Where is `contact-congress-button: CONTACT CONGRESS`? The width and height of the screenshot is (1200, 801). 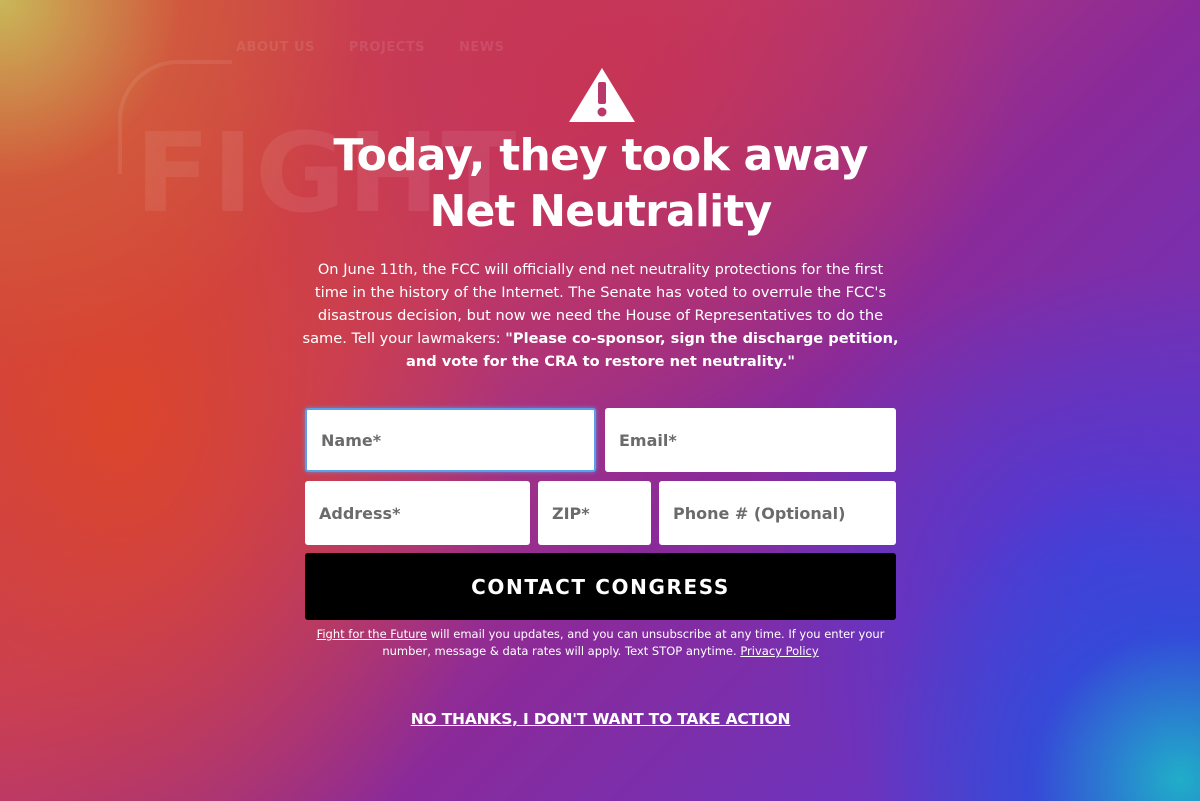 contact-congress-button: CONTACT CONGRESS is located at coordinates (600, 586).